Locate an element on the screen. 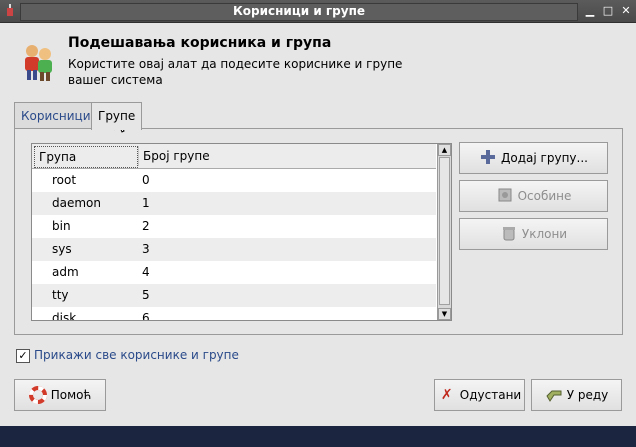  window-title: Корисници и групе is located at coordinates (299, 12).